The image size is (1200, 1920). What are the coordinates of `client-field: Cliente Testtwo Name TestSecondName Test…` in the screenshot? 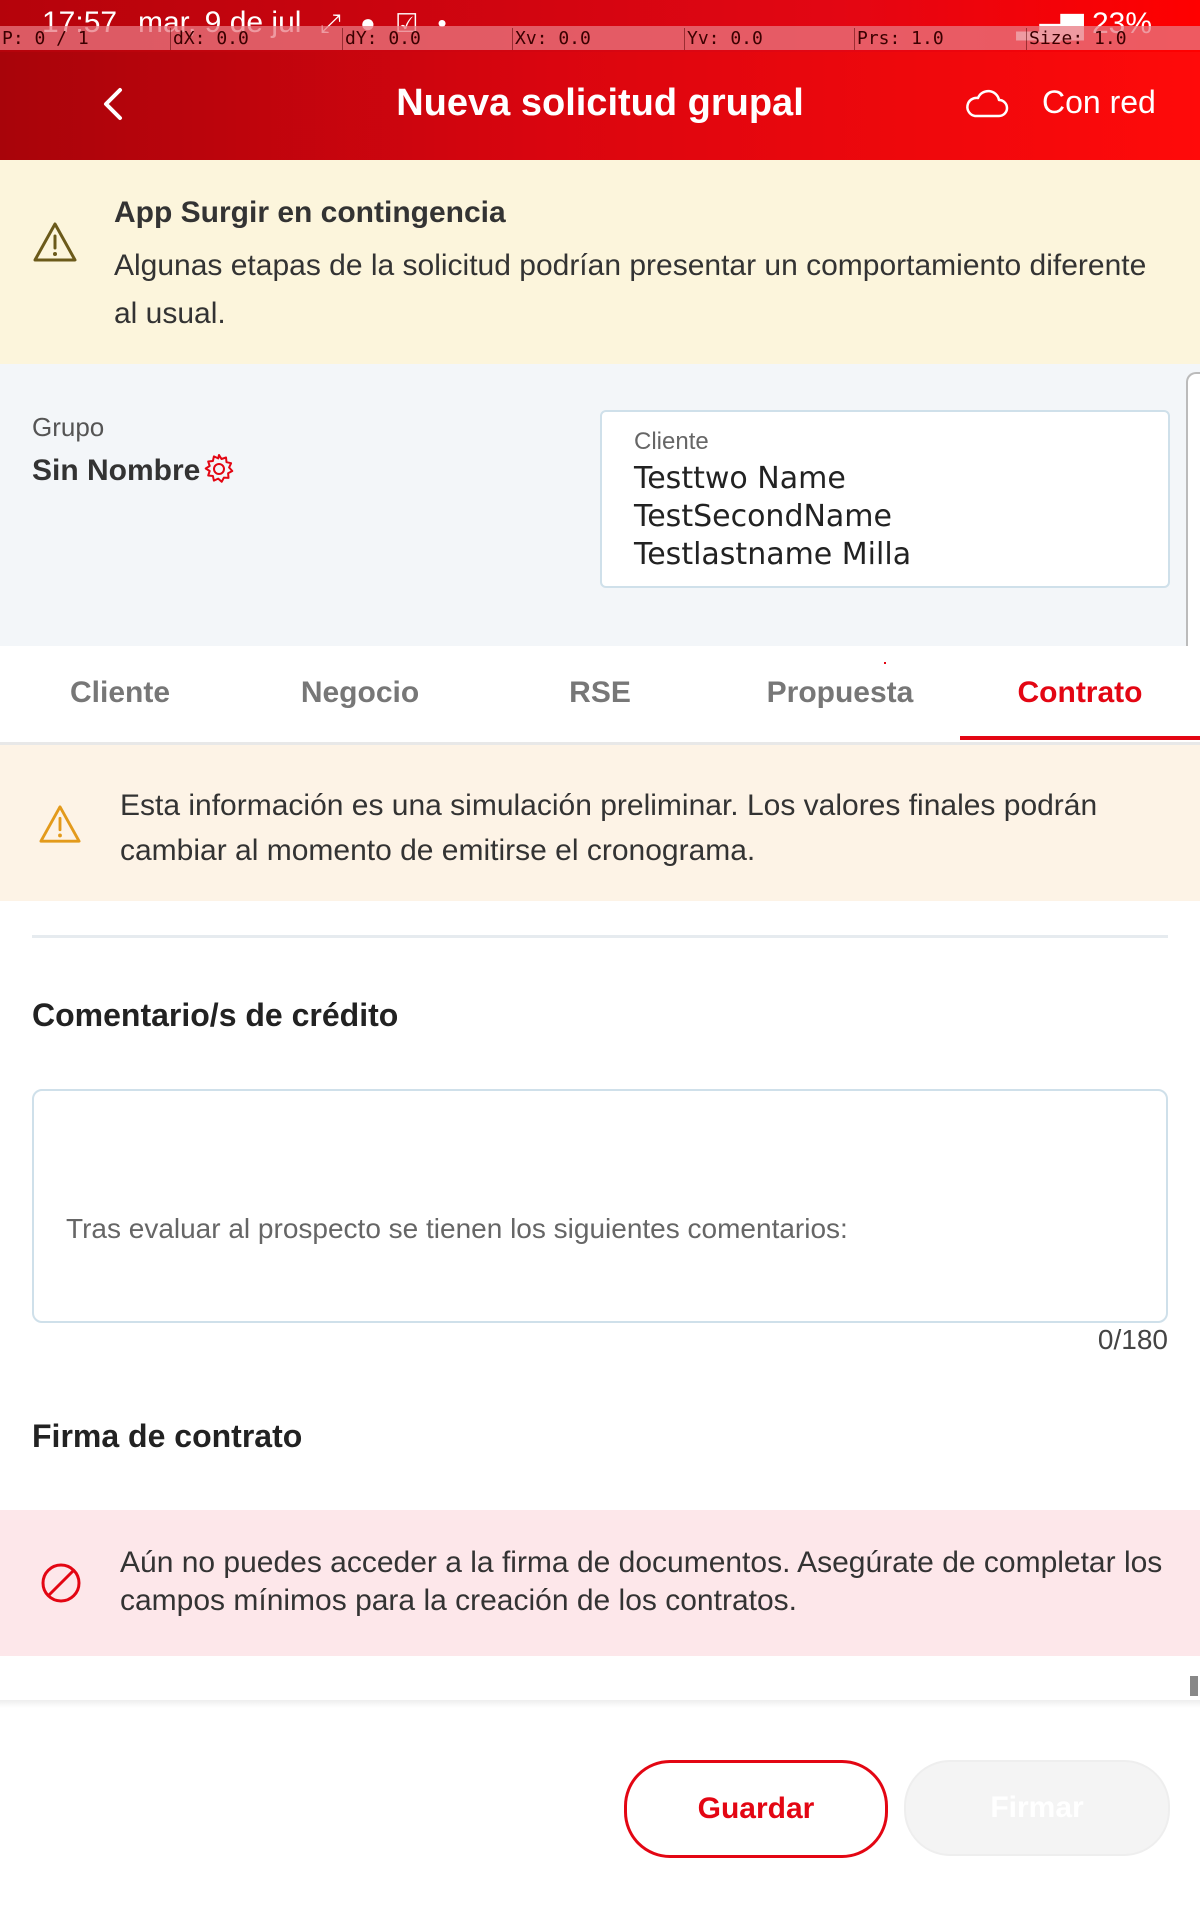 It's located at (885, 499).